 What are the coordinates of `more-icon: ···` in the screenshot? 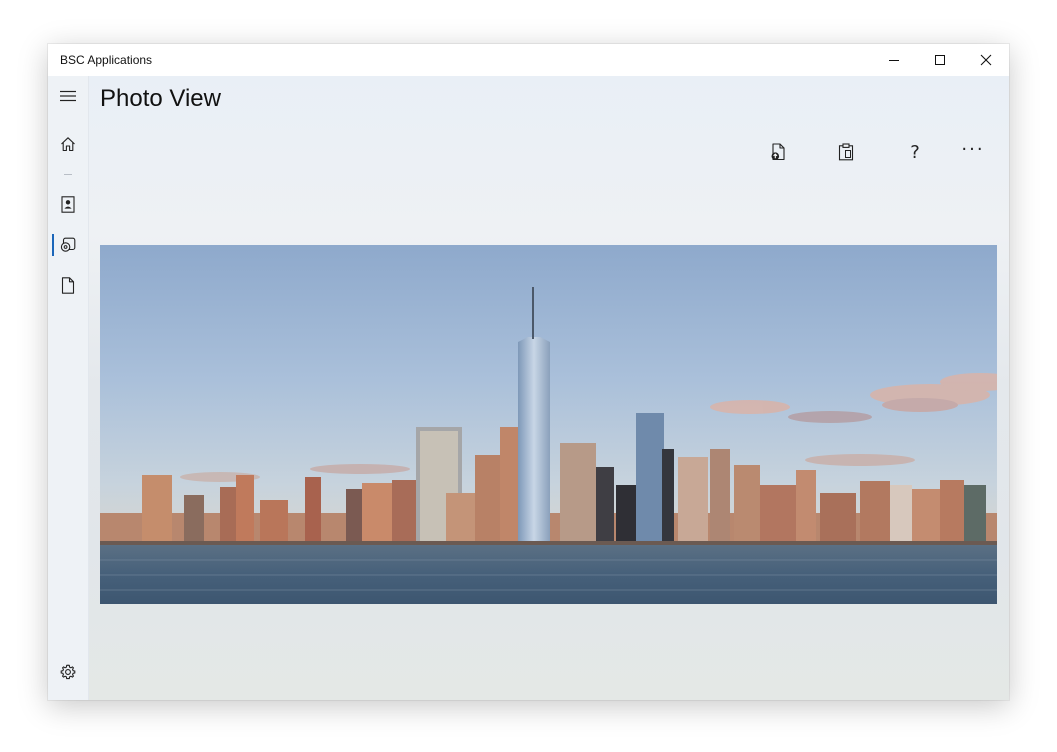 It's located at (973, 149).